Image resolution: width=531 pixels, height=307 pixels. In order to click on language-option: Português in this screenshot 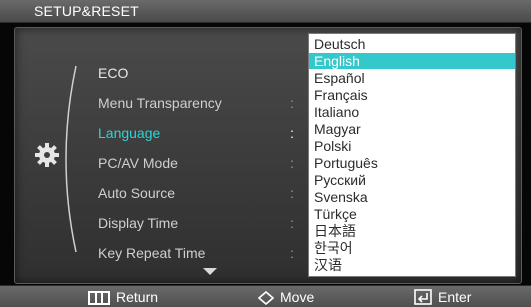, I will do `click(412, 163)`.